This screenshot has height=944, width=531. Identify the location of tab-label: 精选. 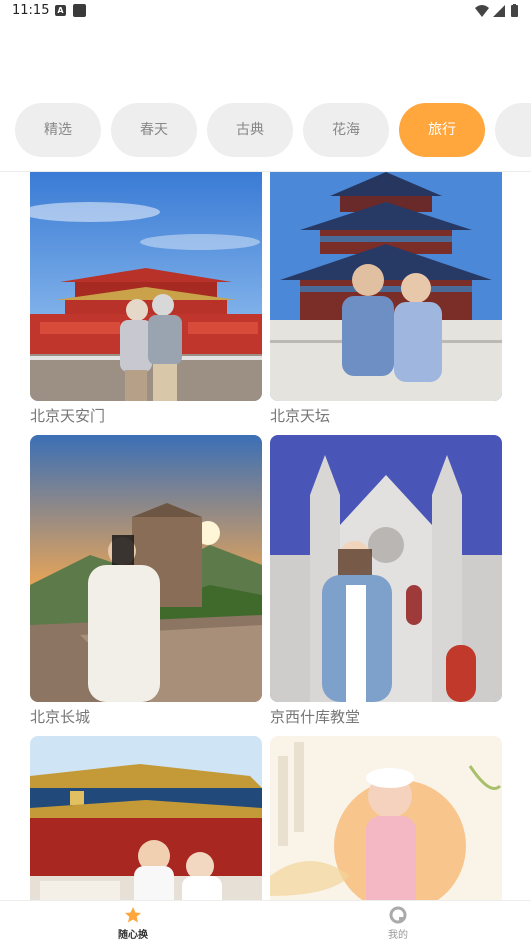
(58, 130).